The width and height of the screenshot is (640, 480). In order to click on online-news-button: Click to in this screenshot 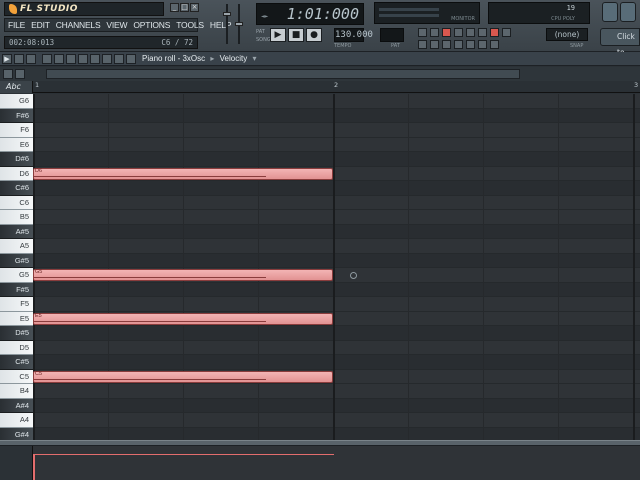, I will do `click(620, 42)`.